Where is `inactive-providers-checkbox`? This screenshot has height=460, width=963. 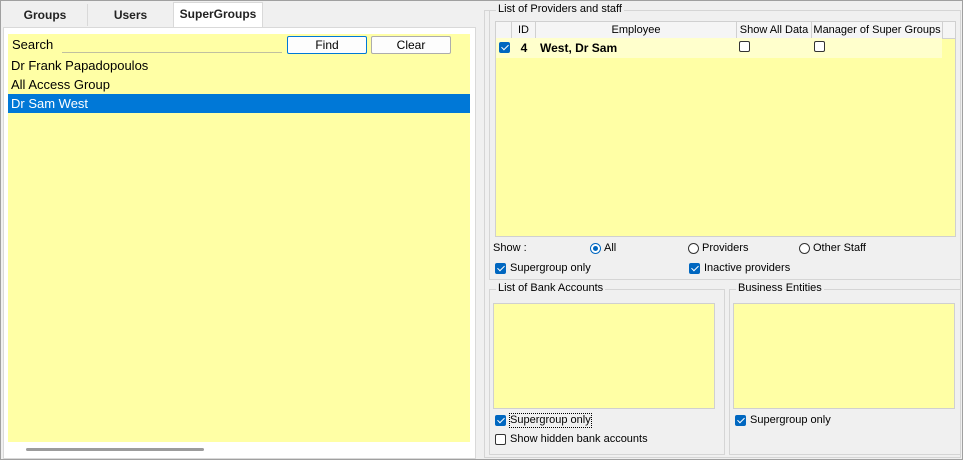
inactive-providers-checkbox is located at coordinates (694, 268).